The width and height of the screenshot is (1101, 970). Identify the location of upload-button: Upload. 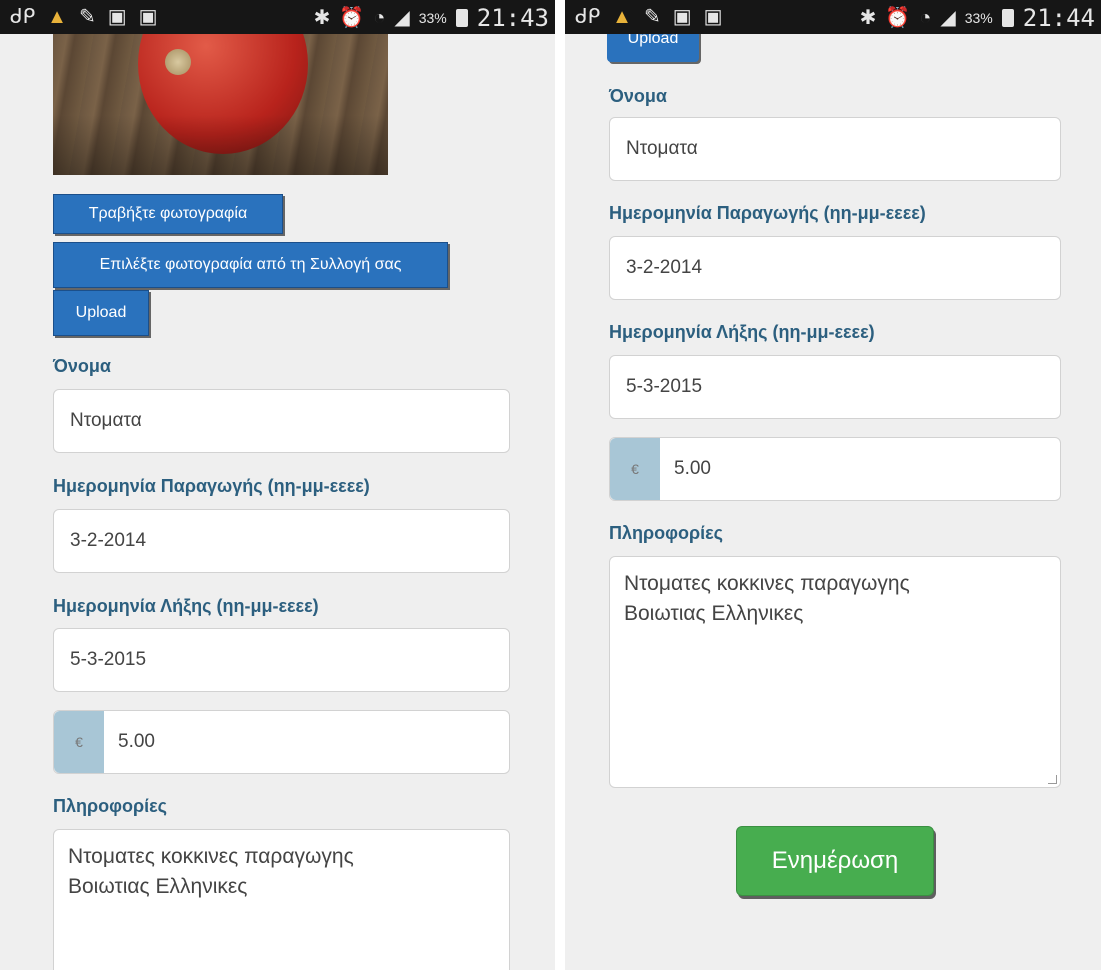
(101, 313).